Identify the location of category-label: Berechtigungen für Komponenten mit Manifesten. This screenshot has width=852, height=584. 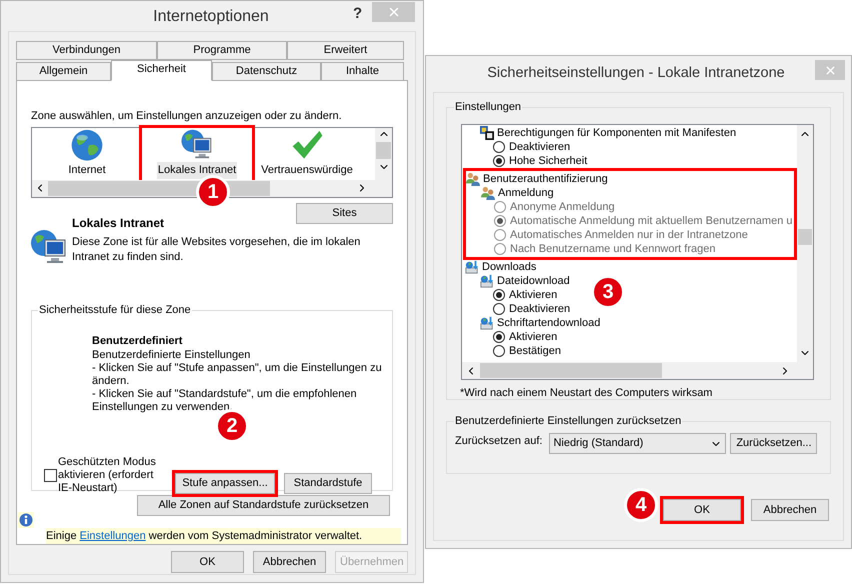
(616, 133).